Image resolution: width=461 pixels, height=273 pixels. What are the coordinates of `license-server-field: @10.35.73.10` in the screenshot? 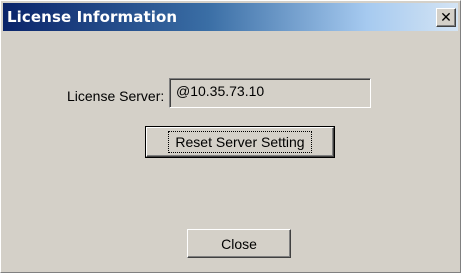 It's located at (270, 93).